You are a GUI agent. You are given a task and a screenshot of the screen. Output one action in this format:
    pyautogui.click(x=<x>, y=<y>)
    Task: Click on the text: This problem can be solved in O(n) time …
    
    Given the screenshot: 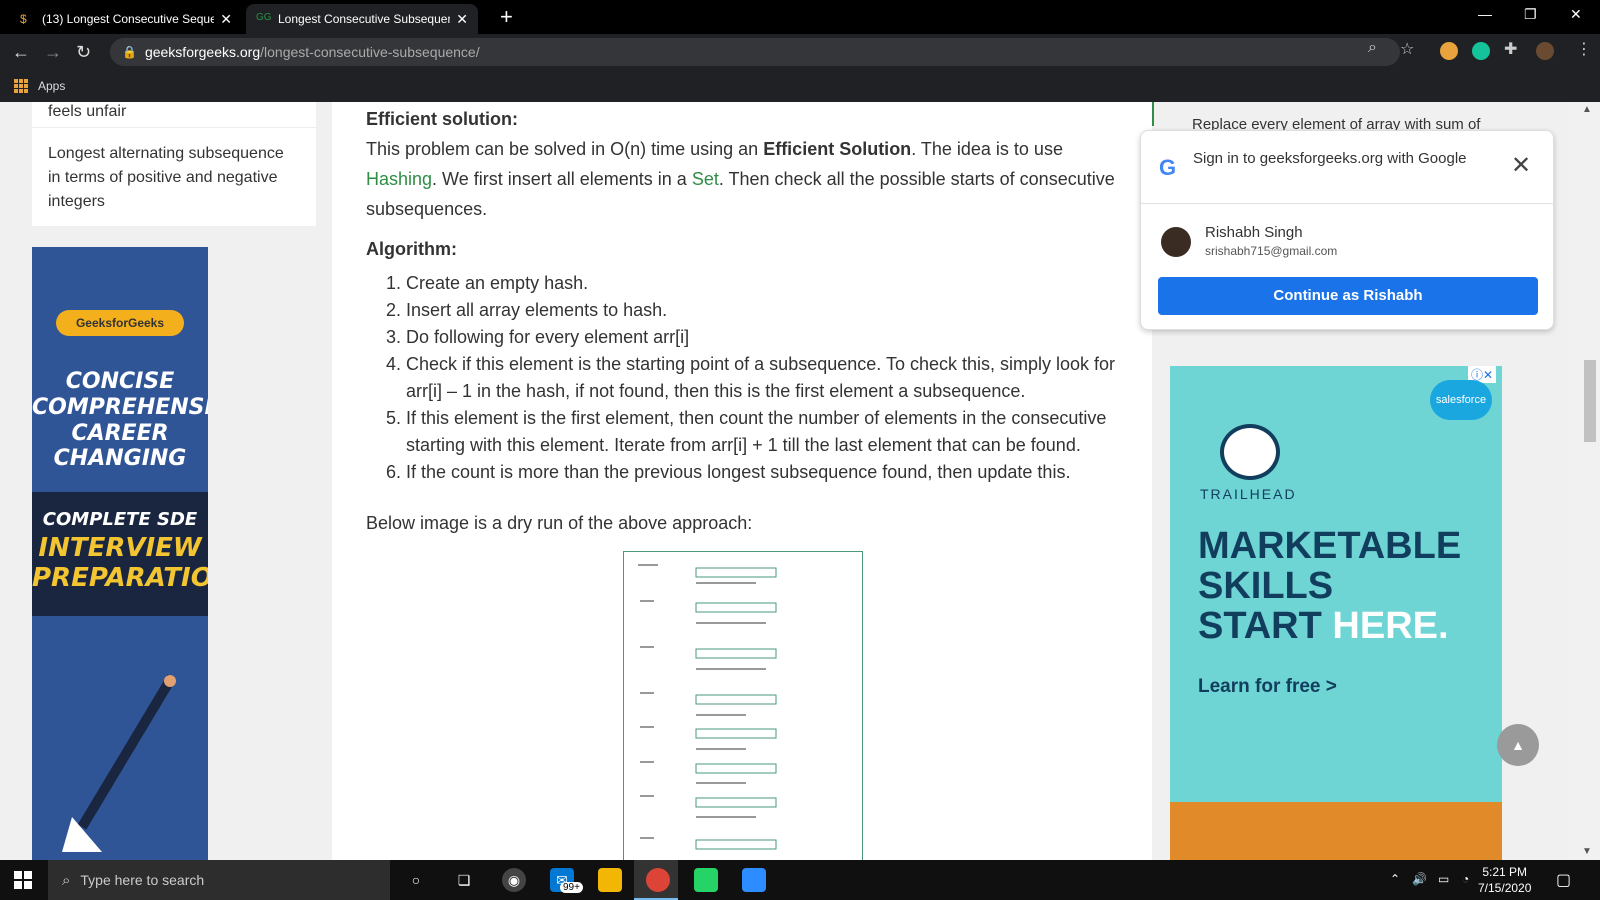 What is the action you would take?
    pyautogui.click(x=565, y=149)
    